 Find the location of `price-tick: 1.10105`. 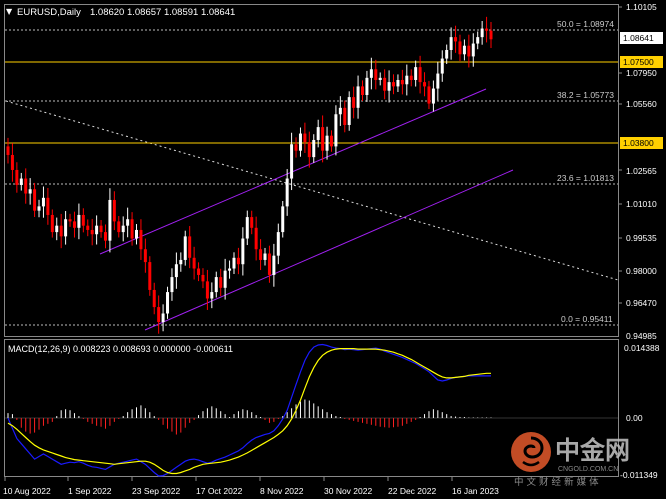

price-tick: 1.10105 is located at coordinates (641, 7).